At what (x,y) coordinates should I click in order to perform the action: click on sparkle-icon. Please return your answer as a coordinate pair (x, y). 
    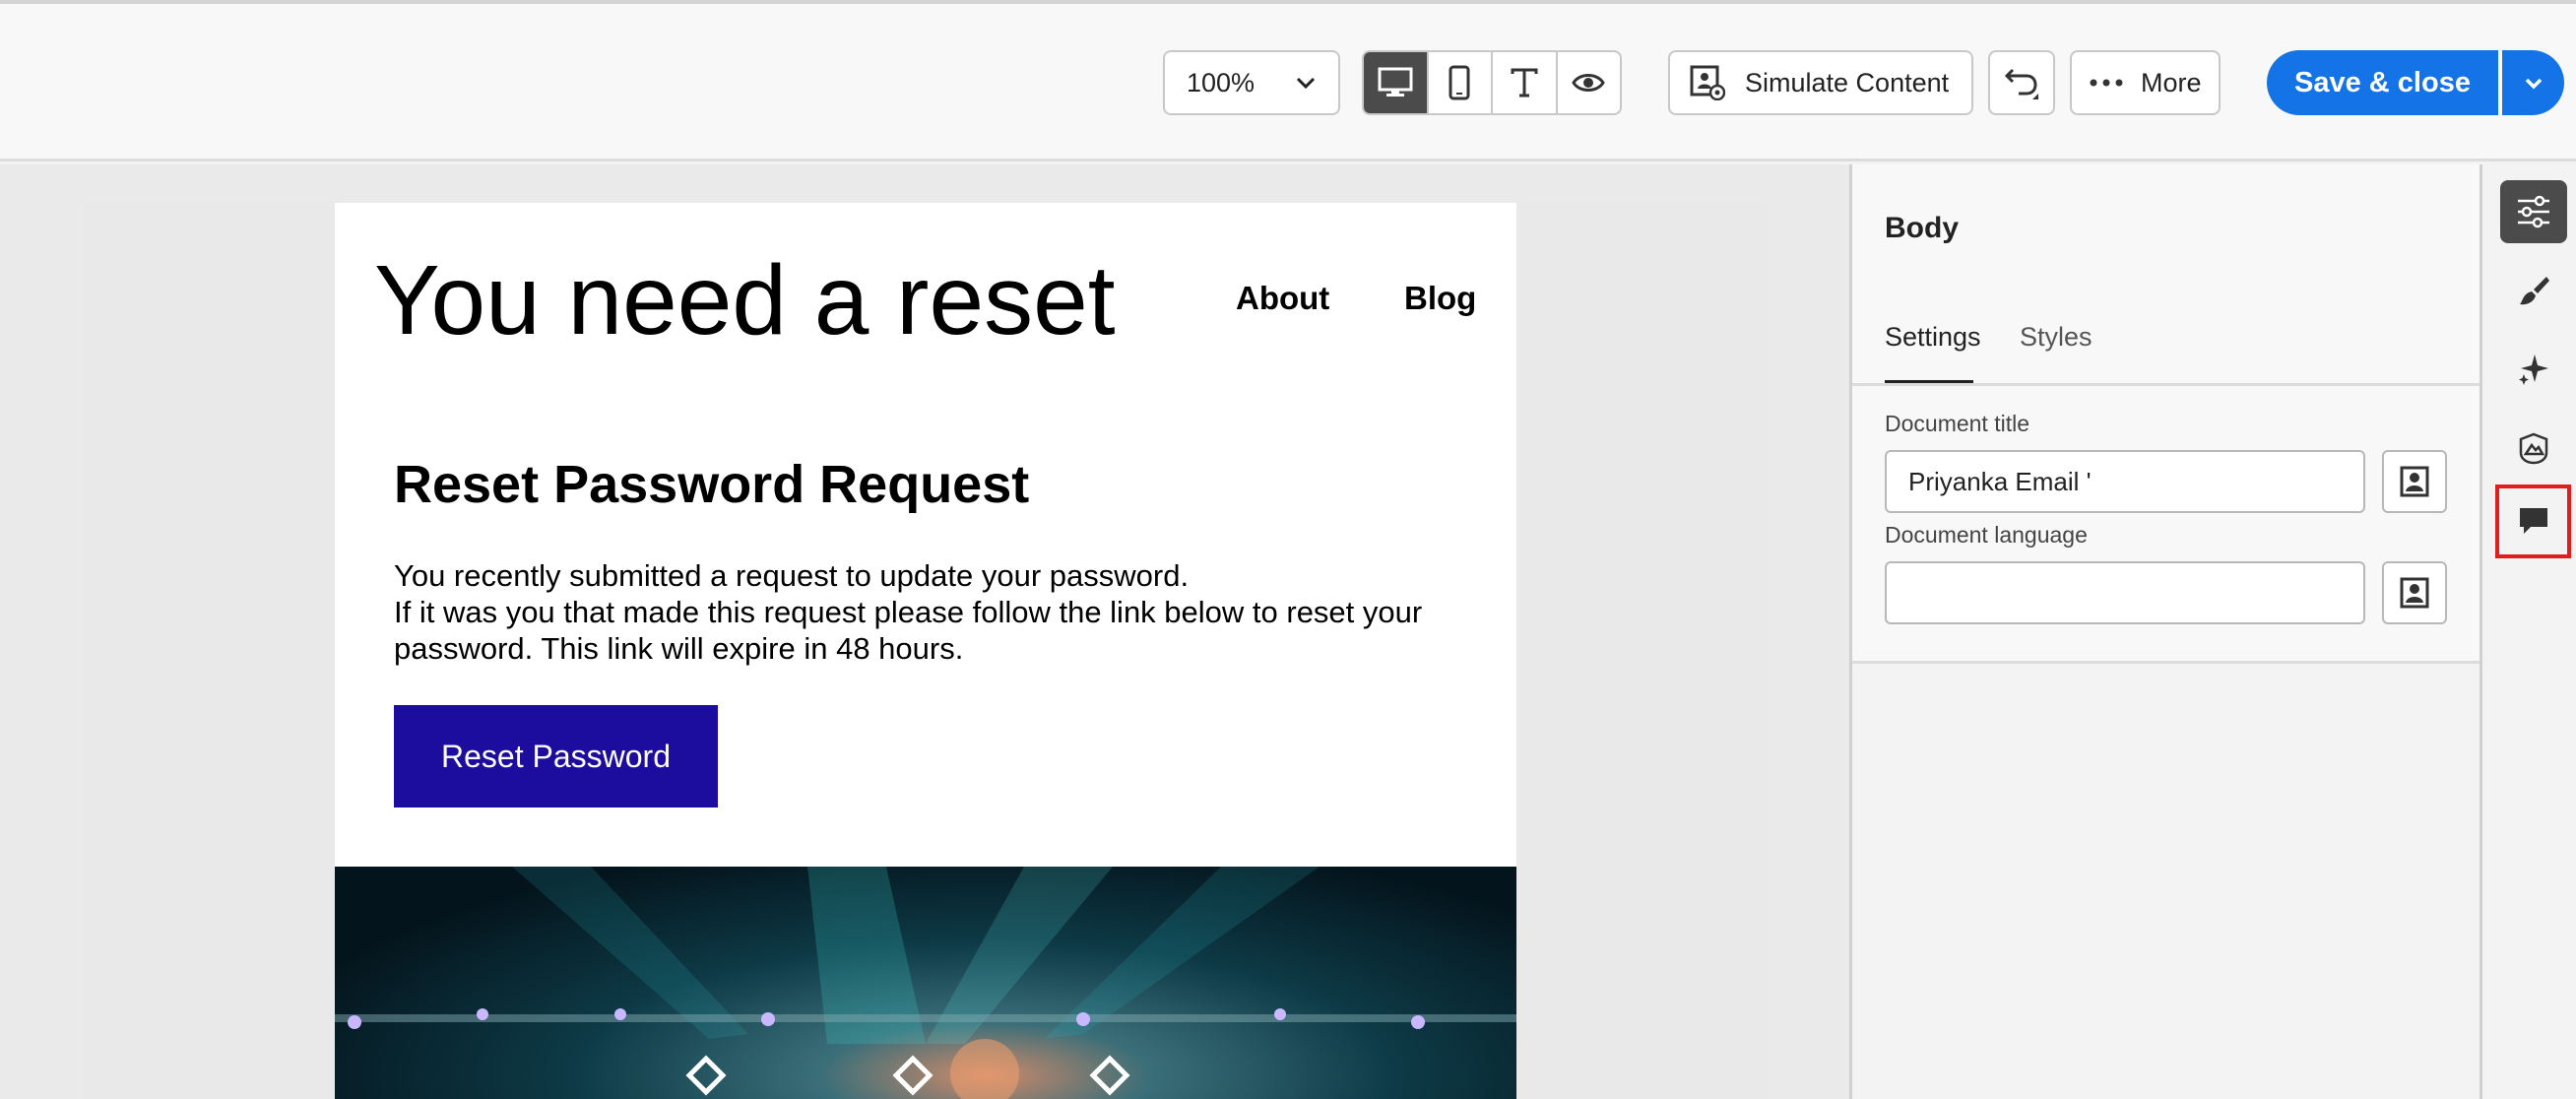
    Looking at the image, I should click on (2533, 370).